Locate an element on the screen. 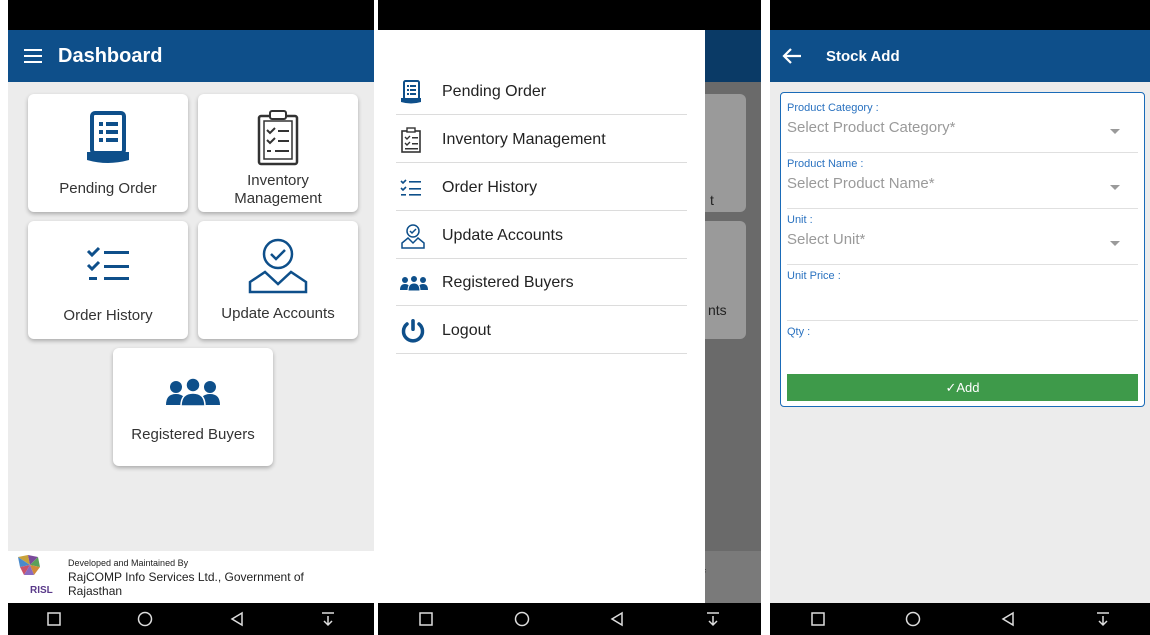 This screenshot has width=1150, height=635. risl-logo: RISL is located at coordinates (38, 577).